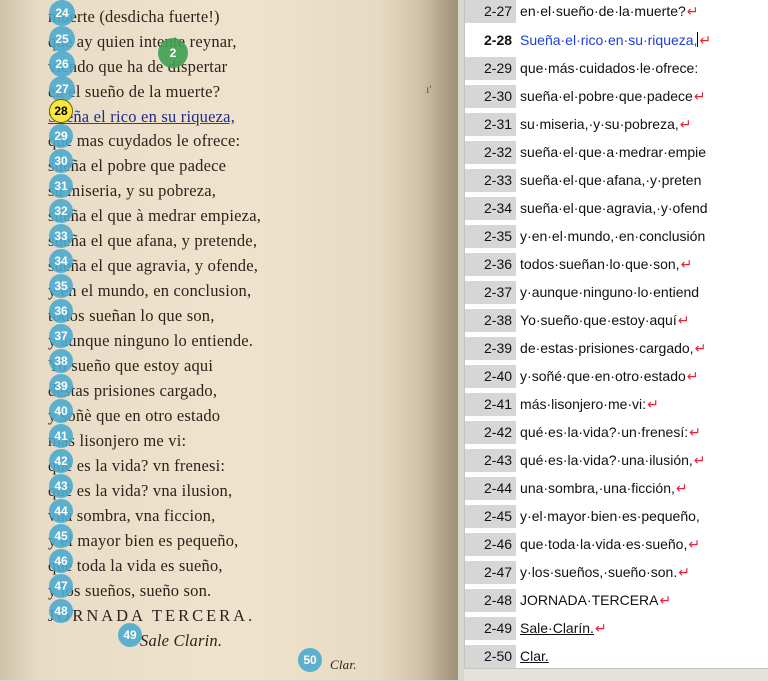  What do you see at coordinates (343, 664) in the screenshot?
I see `scan-line-50: Clar.` at bounding box center [343, 664].